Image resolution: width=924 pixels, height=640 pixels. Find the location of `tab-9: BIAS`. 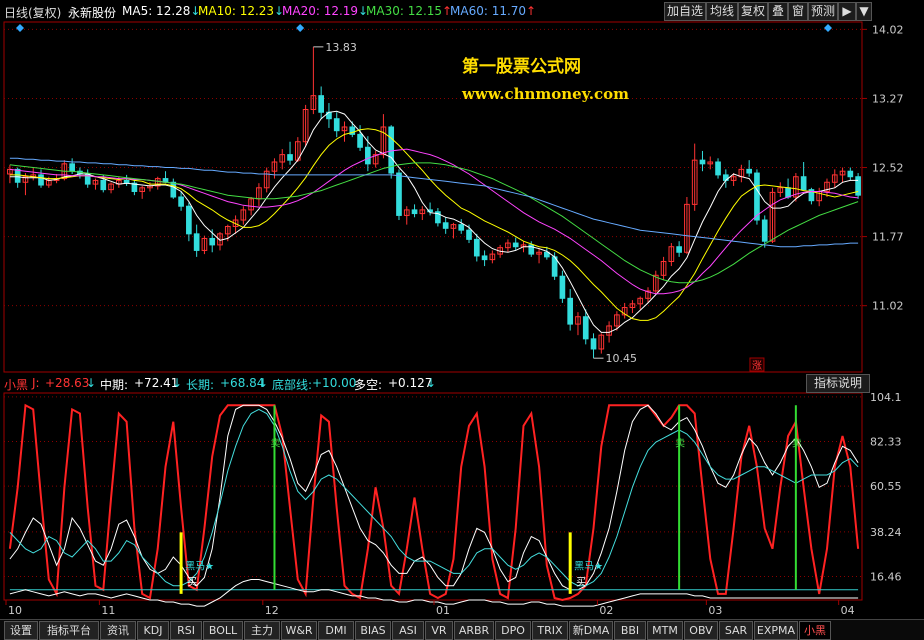

tab-9: BIAS is located at coordinates (373, 630).